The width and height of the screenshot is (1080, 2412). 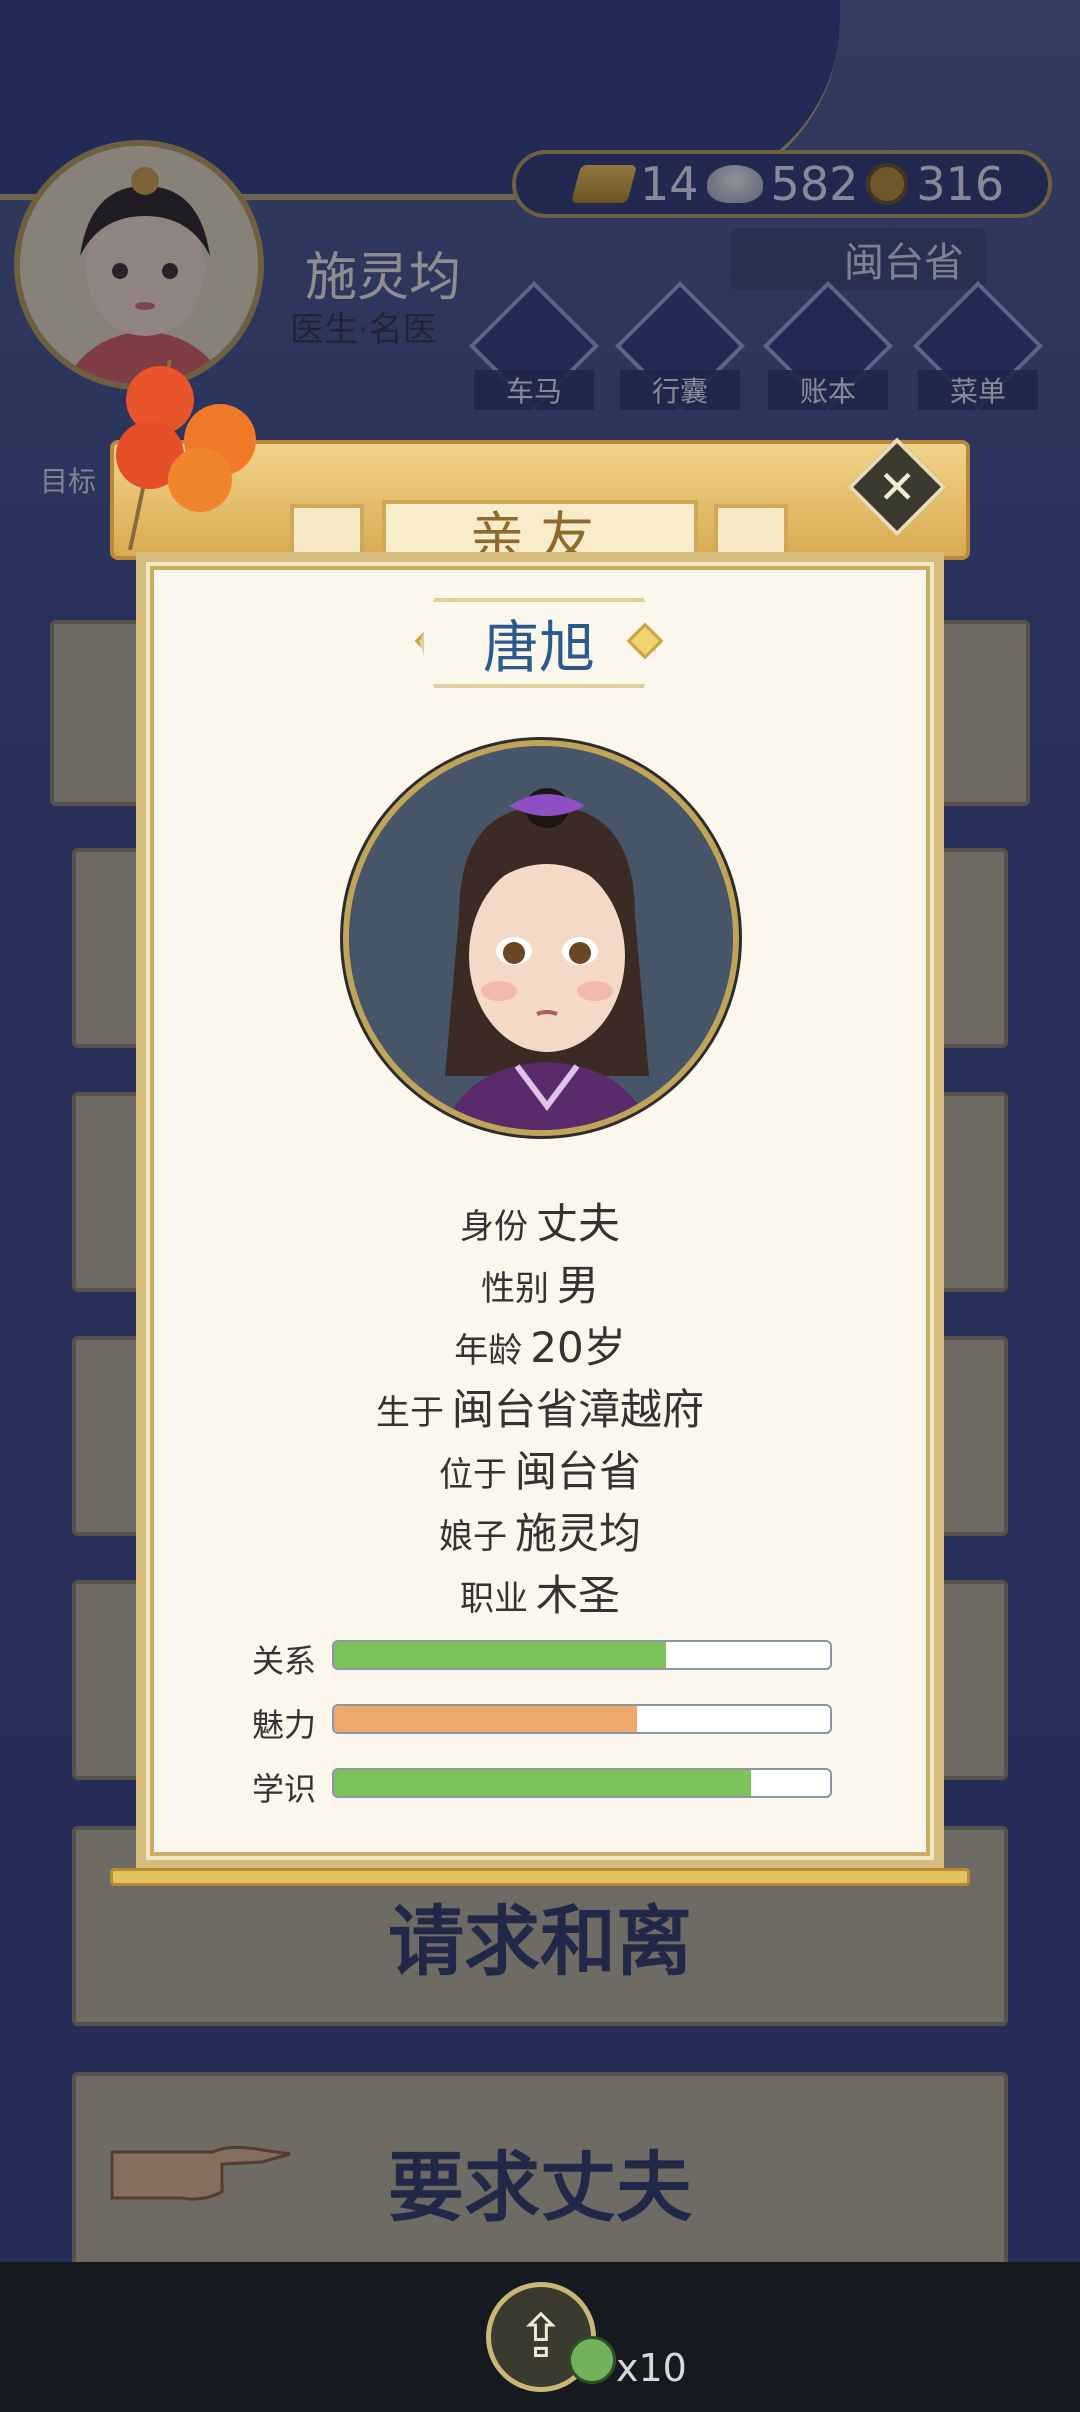 What do you see at coordinates (488, 1351) in the screenshot?
I see `info-key: 年龄` at bounding box center [488, 1351].